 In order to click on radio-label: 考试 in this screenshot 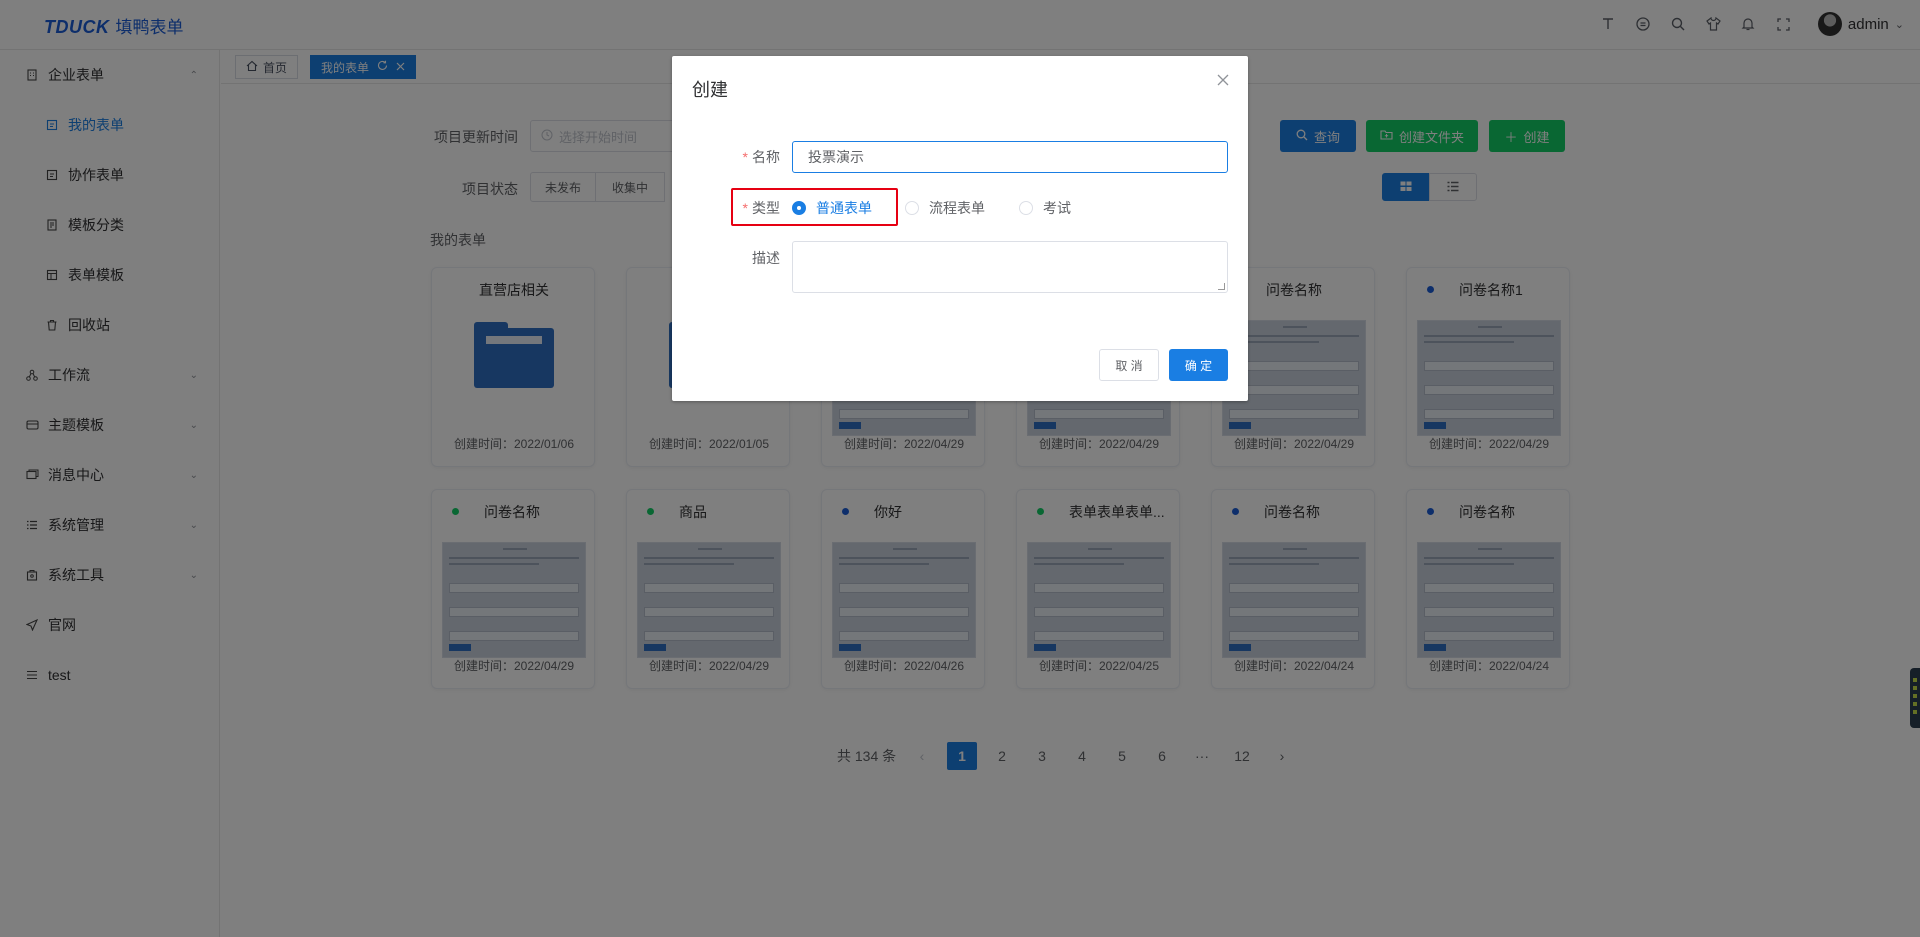, I will do `click(1057, 208)`.